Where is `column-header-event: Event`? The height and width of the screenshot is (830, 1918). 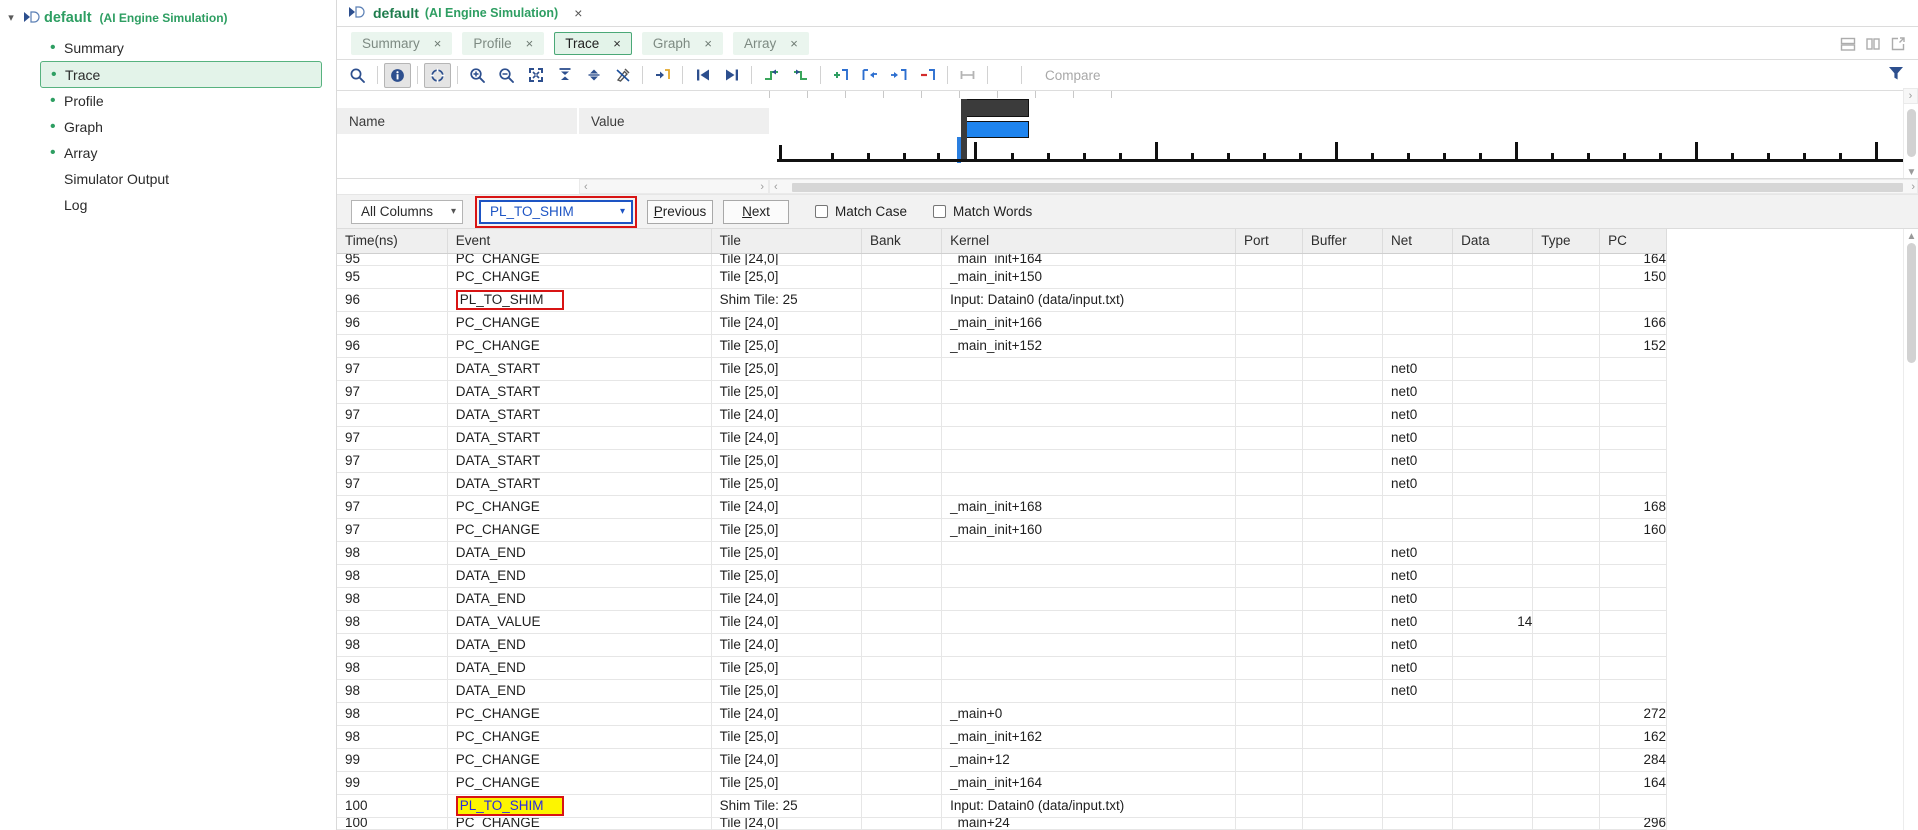
column-header-event: Event is located at coordinates (579, 241).